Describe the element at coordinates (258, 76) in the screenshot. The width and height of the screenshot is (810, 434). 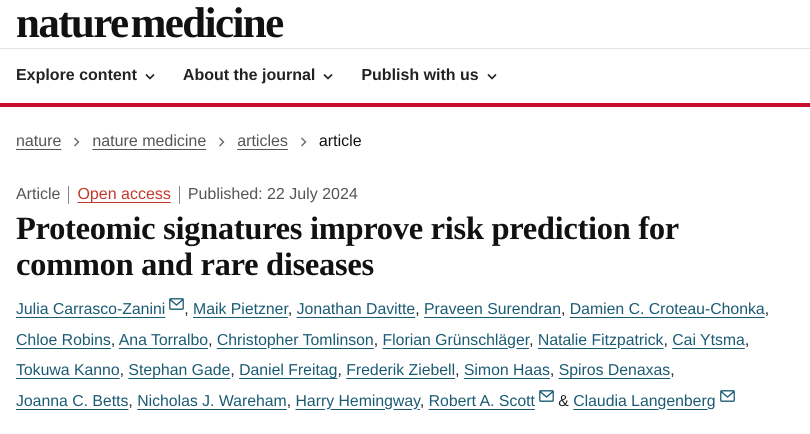
I see `nav-menu-item: About the journal` at that location.